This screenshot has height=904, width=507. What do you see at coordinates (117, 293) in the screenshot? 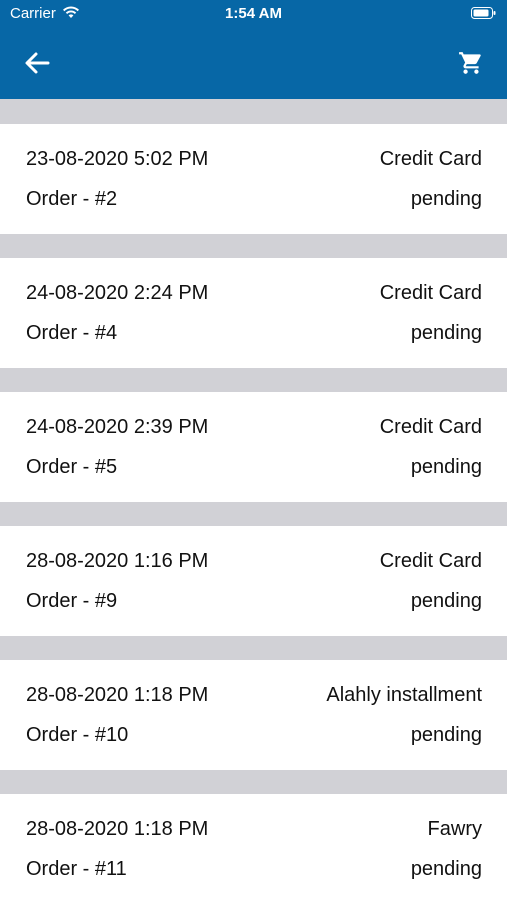
I see `order-date: 24-08-2020 2:24 PM` at bounding box center [117, 293].